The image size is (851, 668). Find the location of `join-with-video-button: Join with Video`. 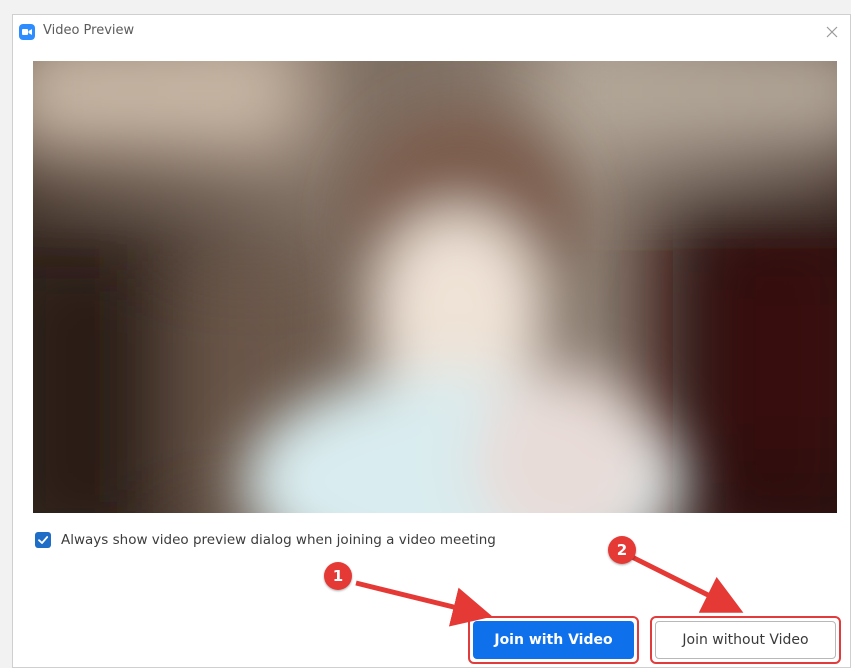

join-with-video-button: Join with Video is located at coordinates (553, 640).